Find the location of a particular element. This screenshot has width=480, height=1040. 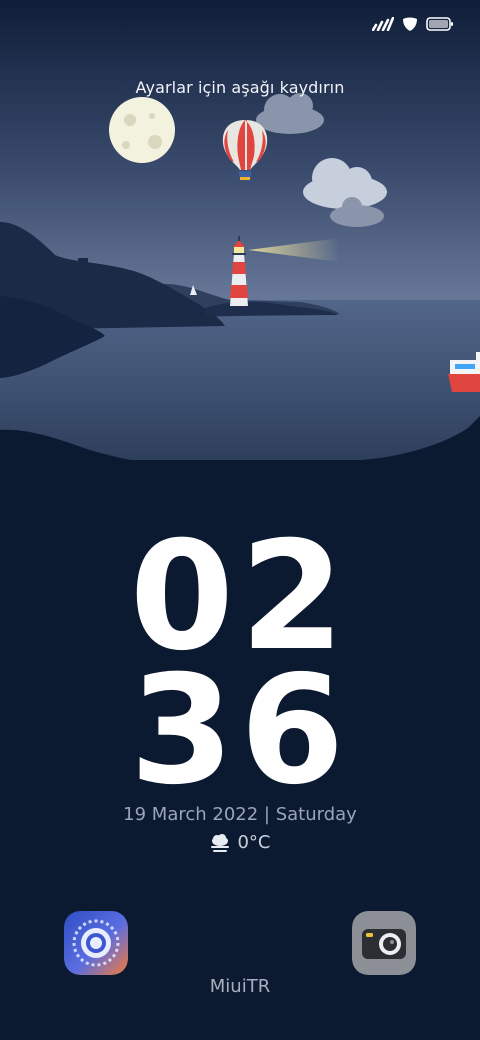

camera-icon is located at coordinates (384, 943).